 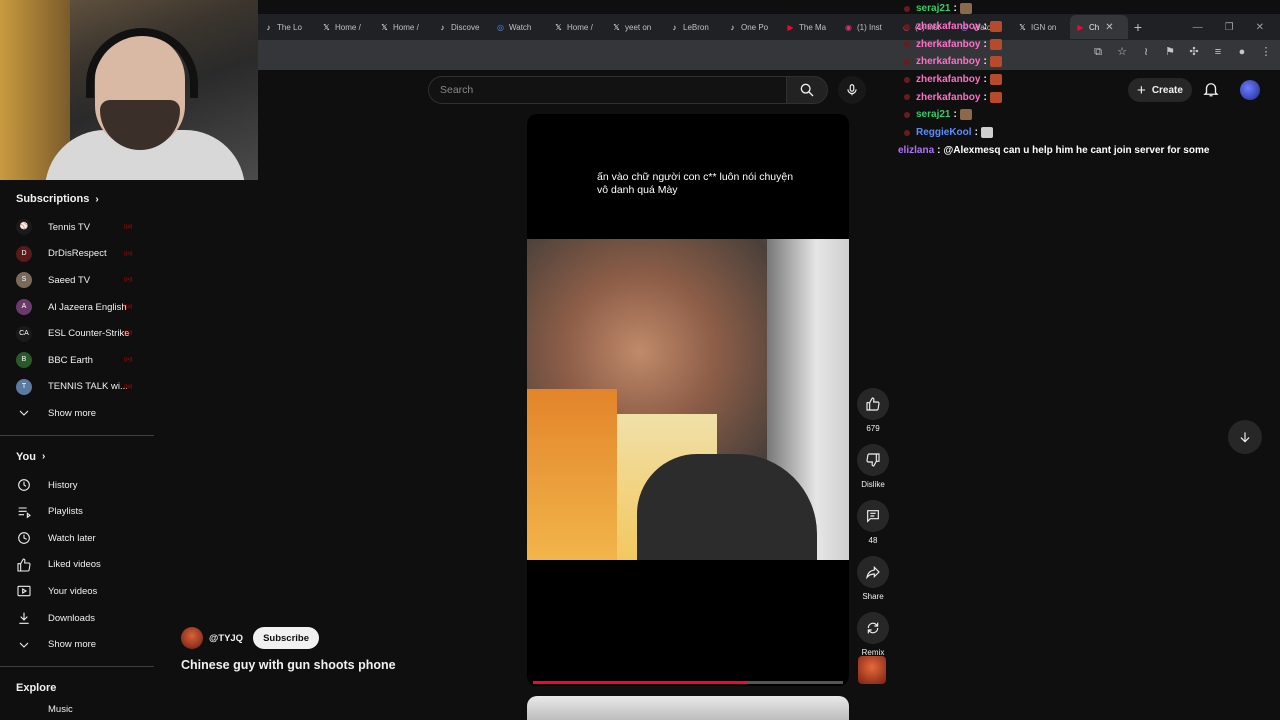 What do you see at coordinates (607, 90) in the screenshot?
I see `search-input` at bounding box center [607, 90].